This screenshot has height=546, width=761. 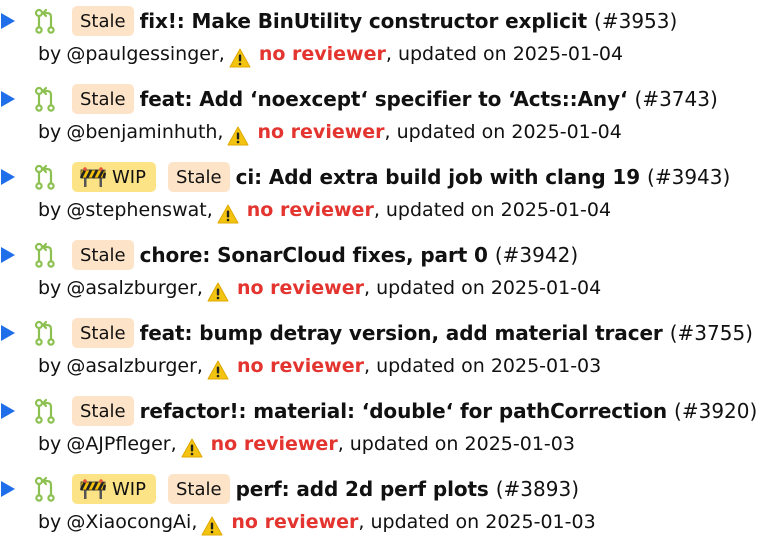 I want to click on author-link: @benjaminhuth,, so click(x=144, y=132).